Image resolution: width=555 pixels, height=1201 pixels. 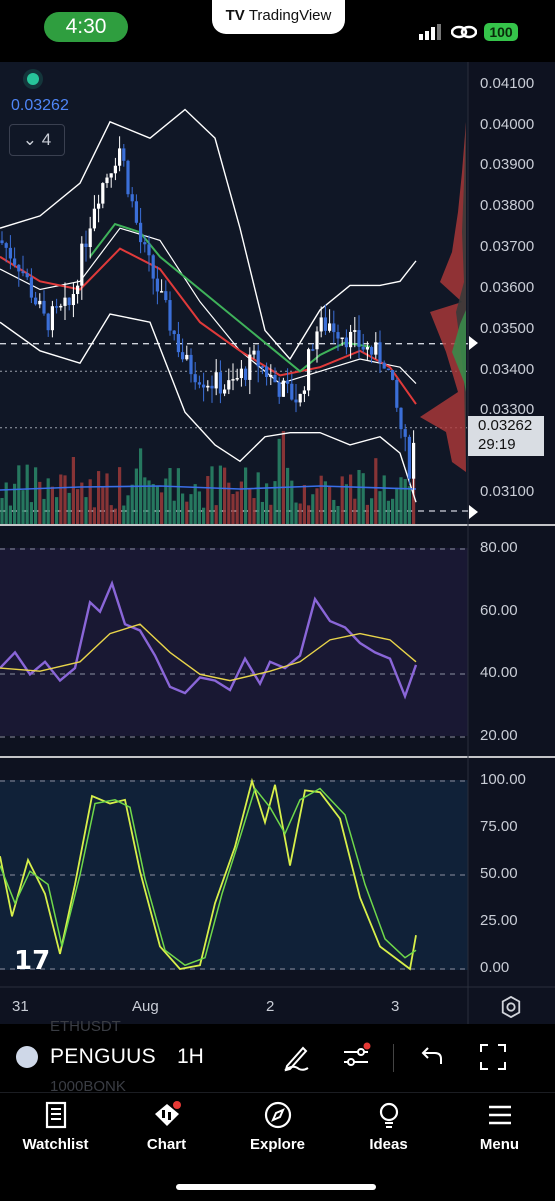 What do you see at coordinates (388, 1130) in the screenshot?
I see `nav-ideas: Ideas` at bounding box center [388, 1130].